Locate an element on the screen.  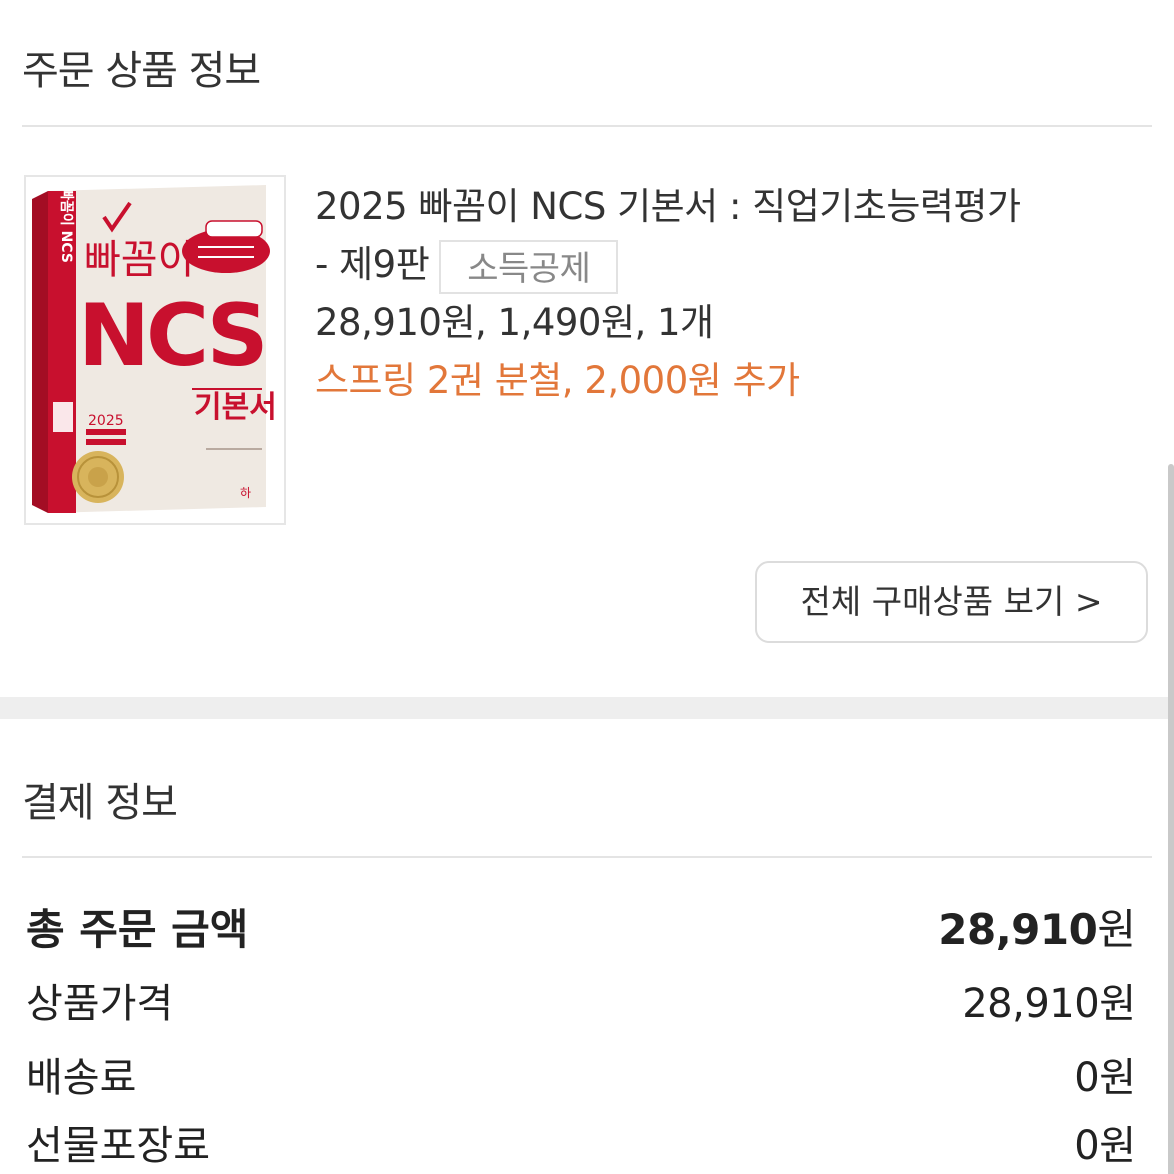
shipping-fee-value: 0원 is located at coordinates (1105, 1078).